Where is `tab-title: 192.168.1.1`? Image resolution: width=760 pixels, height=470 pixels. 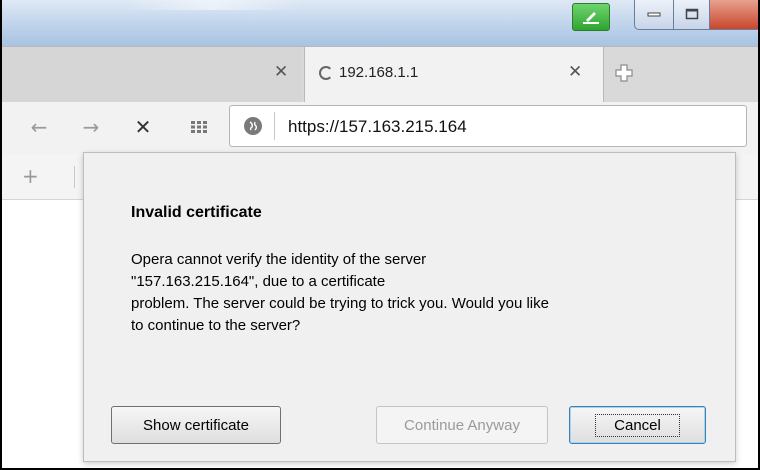
tab-title: 192.168.1.1 is located at coordinates (379, 72).